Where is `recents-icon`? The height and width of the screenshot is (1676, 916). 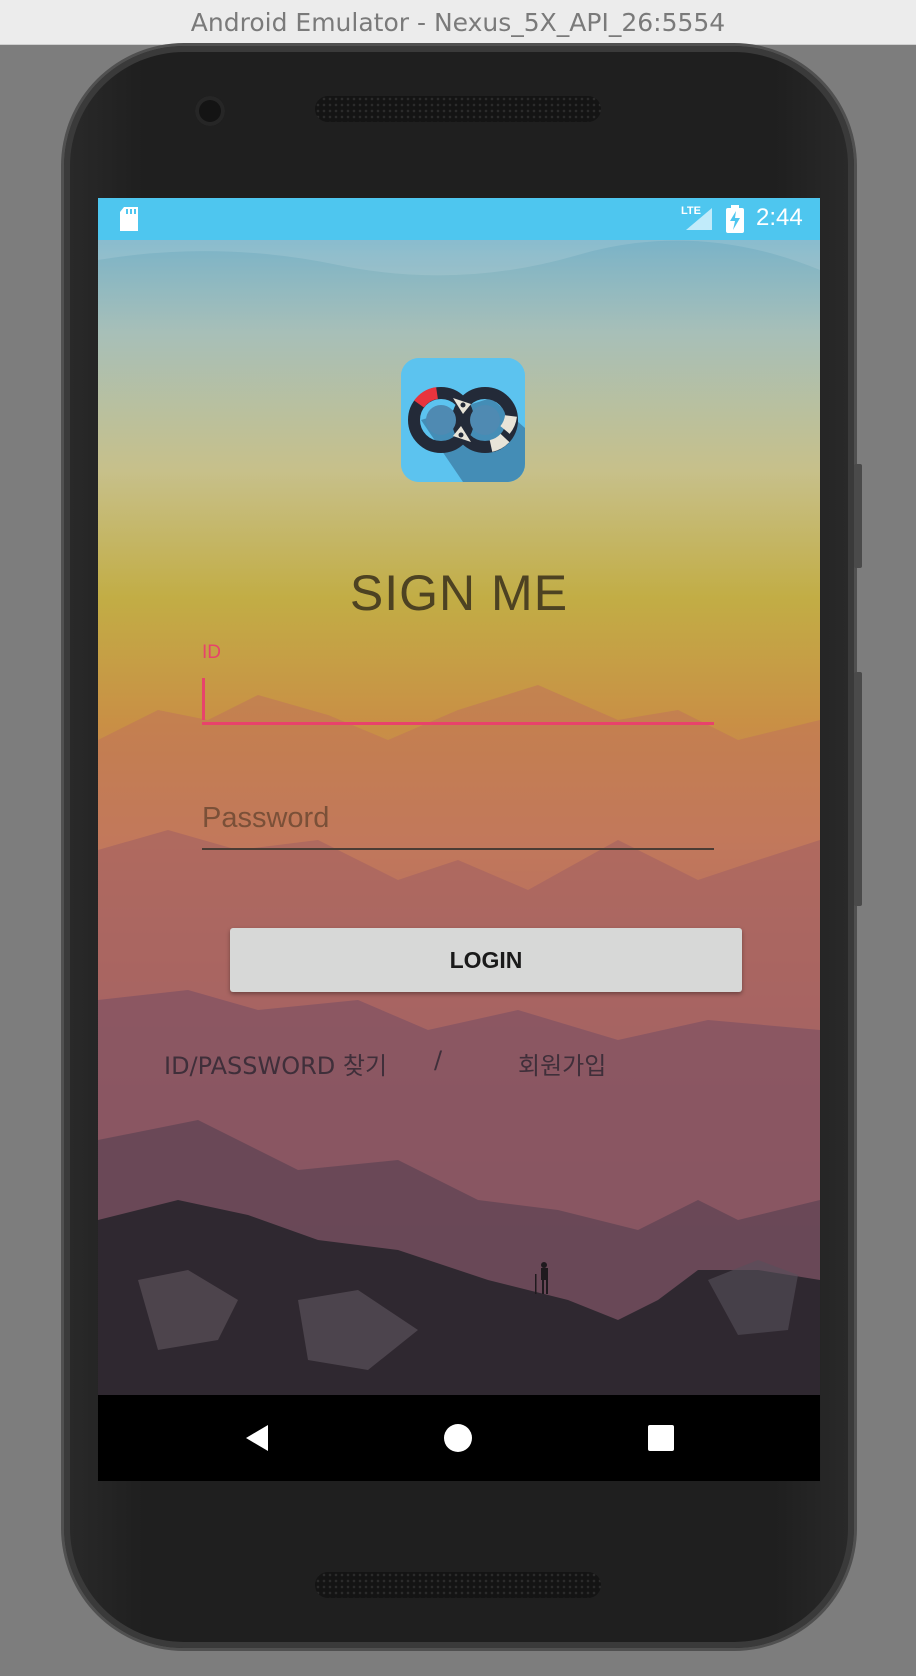
recents-icon is located at coordinates (661, 1438).